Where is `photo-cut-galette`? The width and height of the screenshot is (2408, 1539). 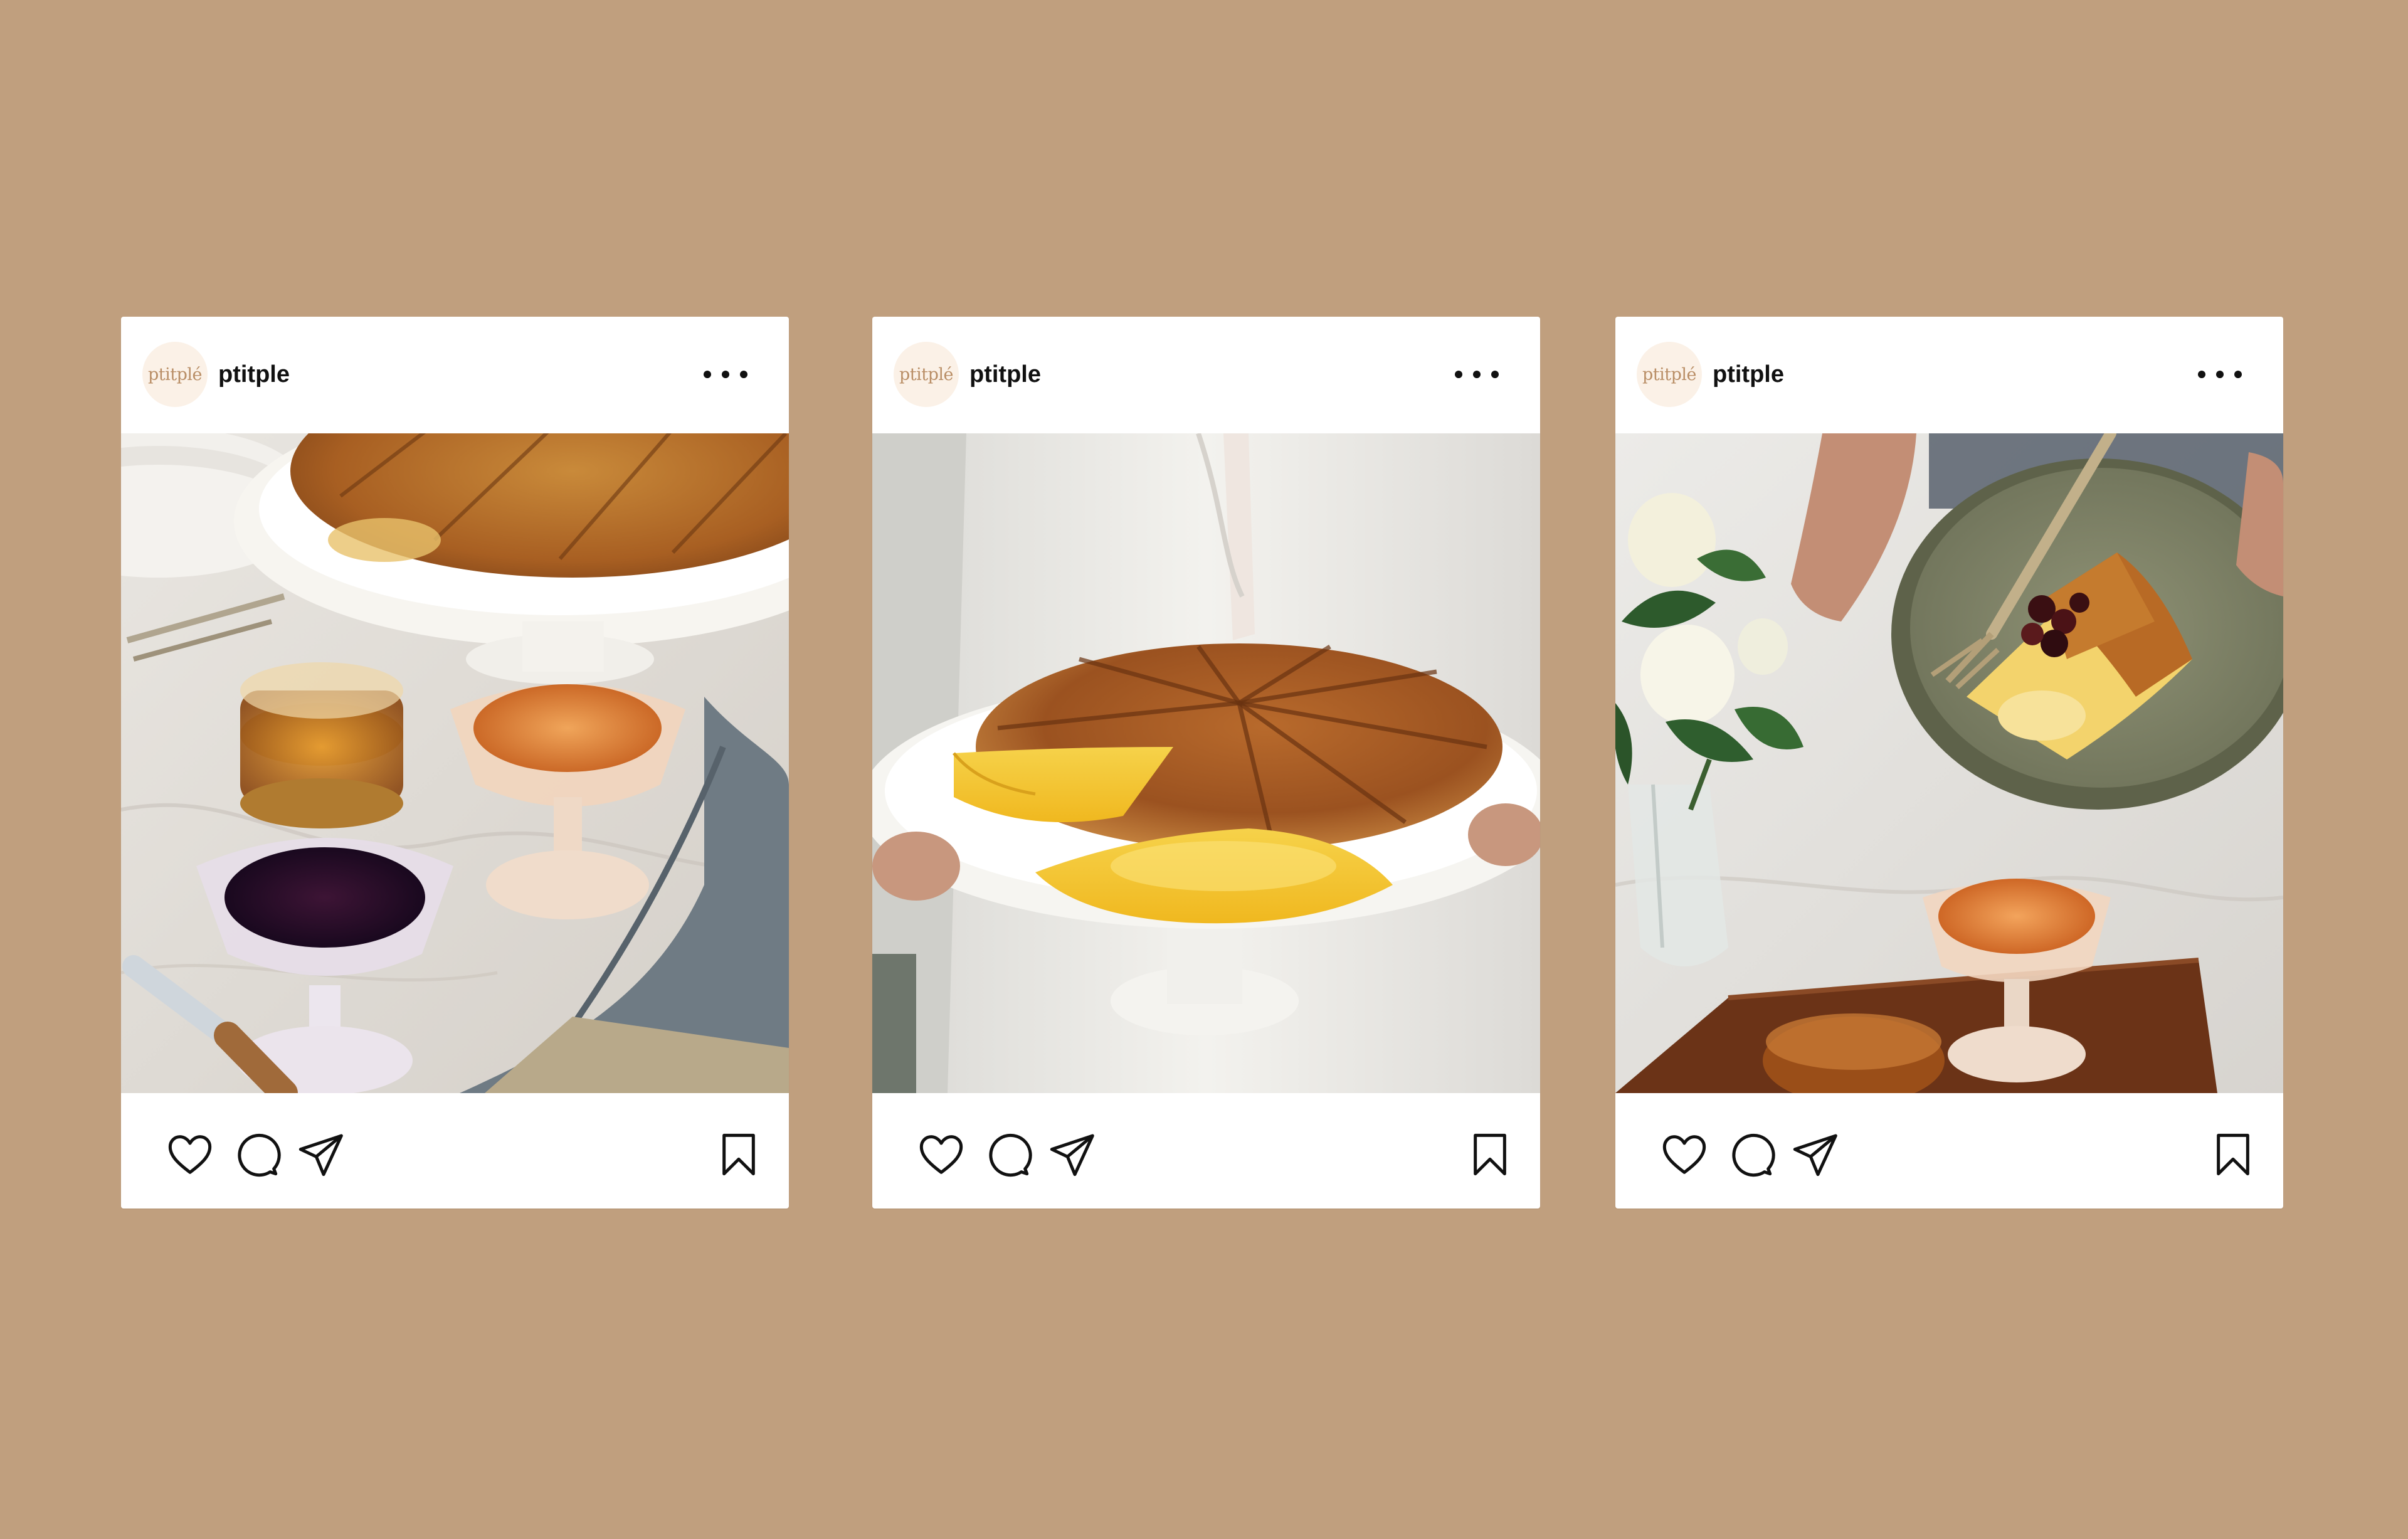
photo-cut-galette is located at coordinates (1206, 763).